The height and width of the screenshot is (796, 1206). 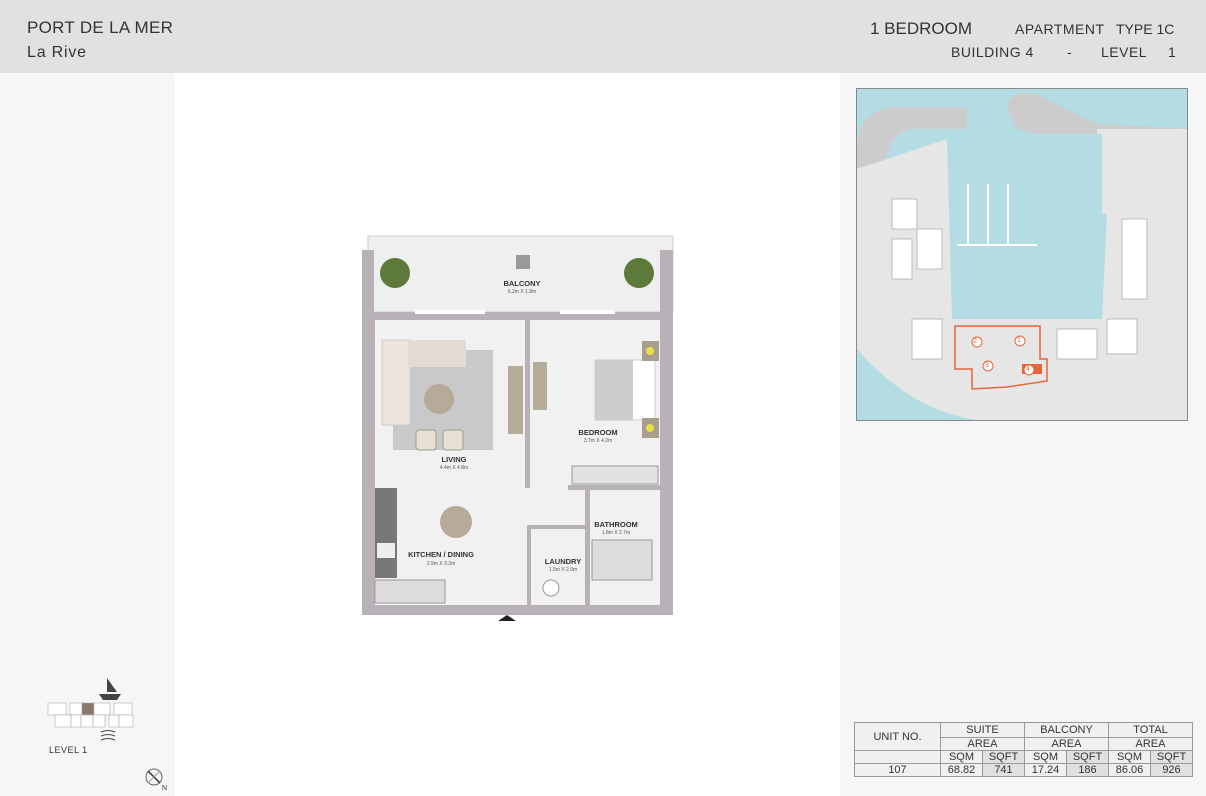 I want to click on room-label-kitchen: KITCHEN / DINING, so click(x=441, y=554).